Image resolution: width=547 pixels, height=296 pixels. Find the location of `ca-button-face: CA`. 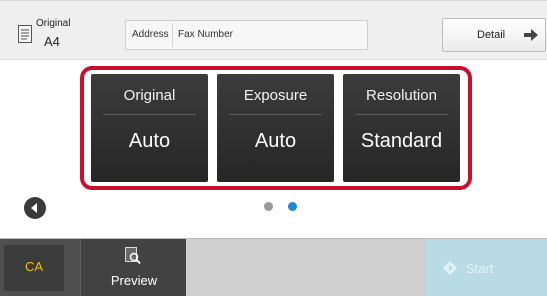

ca-button-face: CA is located at coordinates (34, 268).